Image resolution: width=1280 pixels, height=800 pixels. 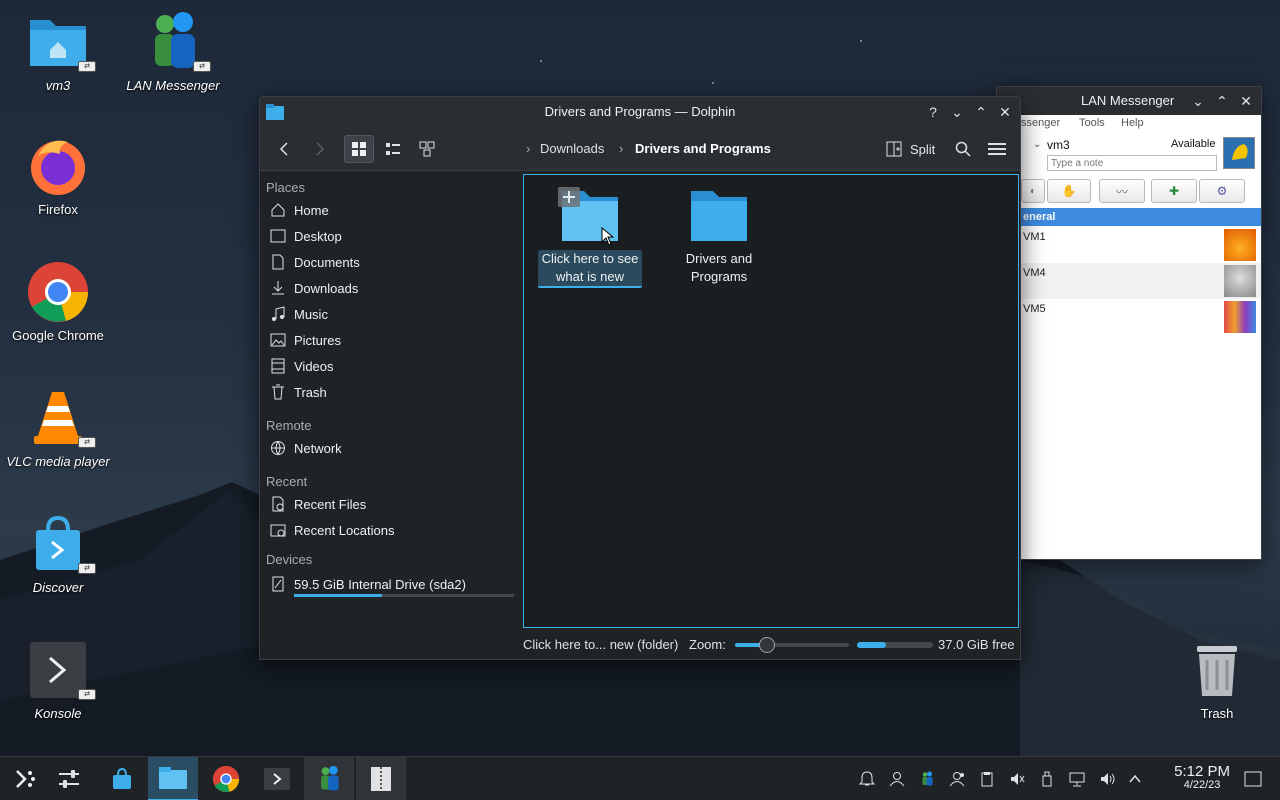 What do you see at coordinates (390, 262) in the screenshot?
I see `place-documents: Documents` at bounding box center [390, 262].